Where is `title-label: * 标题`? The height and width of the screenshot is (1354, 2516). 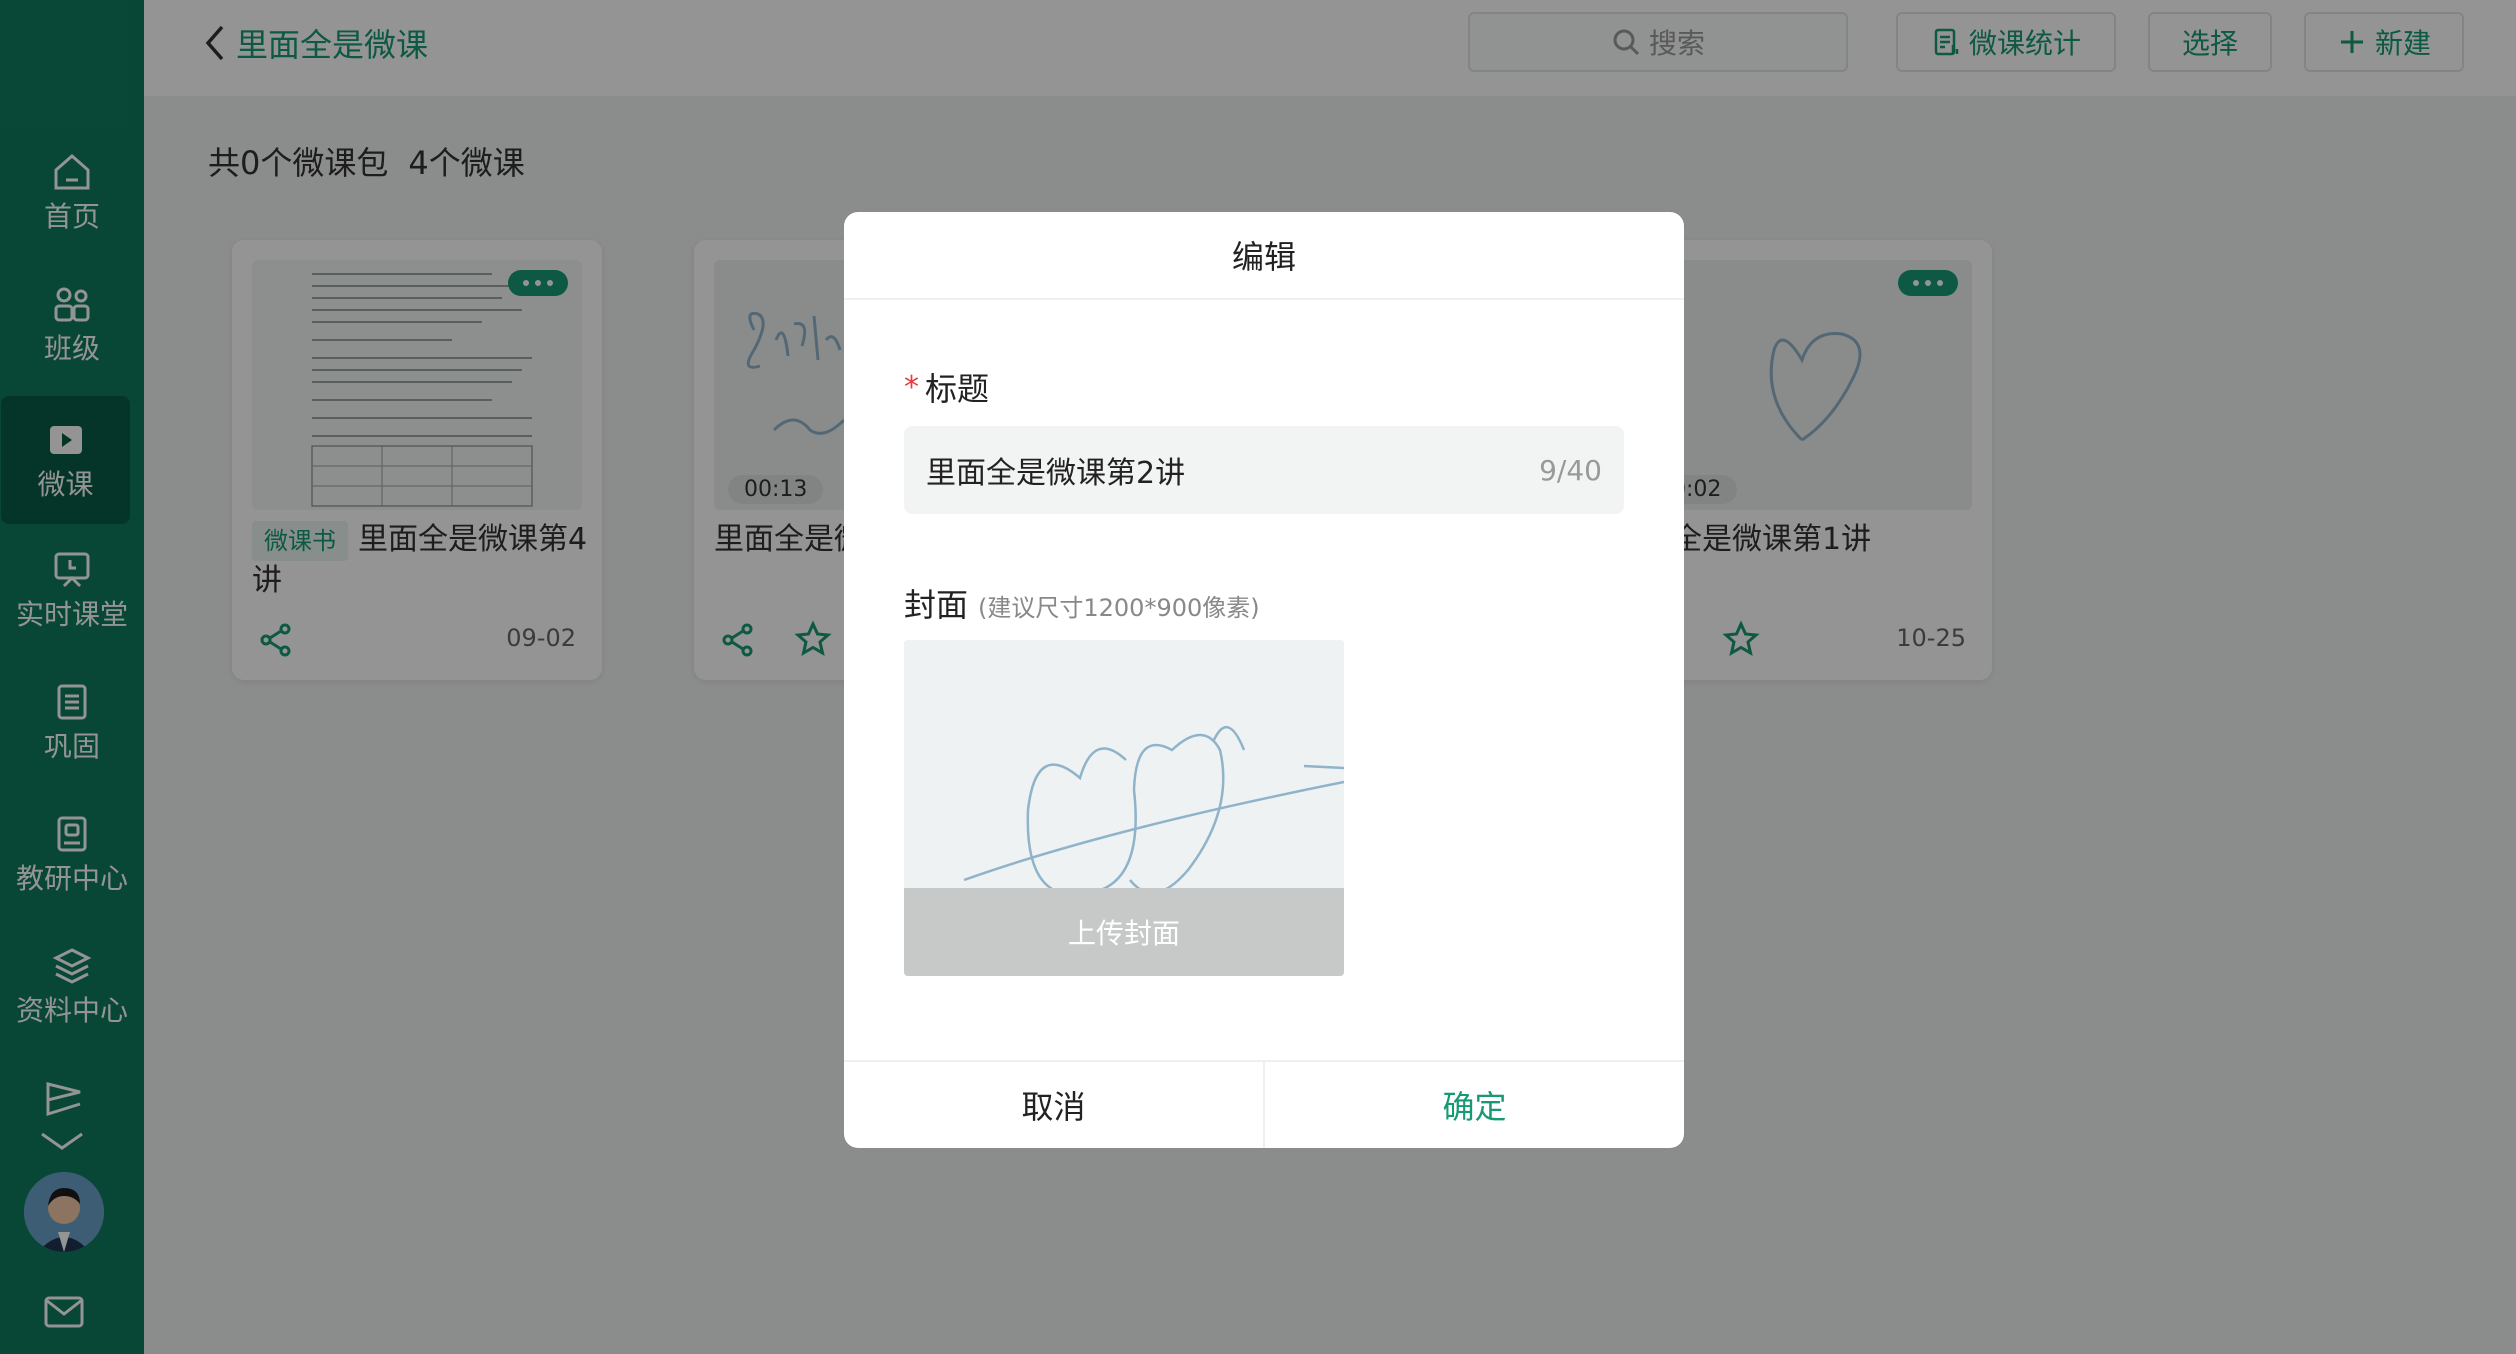
title-label: * 标题 is located at coordinates (946, 387).